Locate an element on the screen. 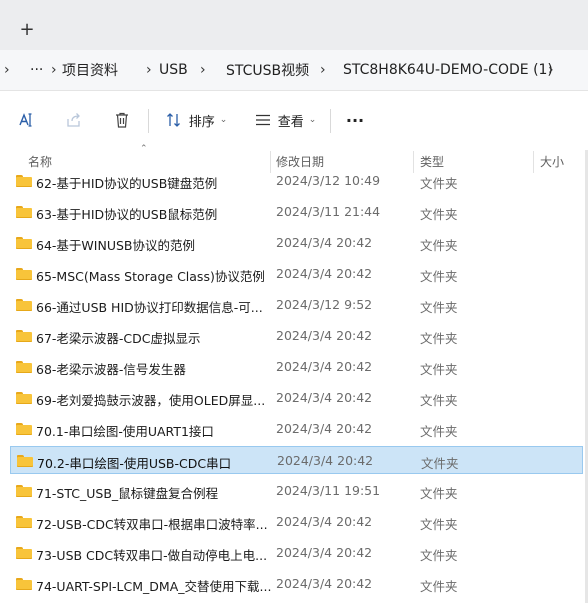  command-bar: 排序 ⌄ 查看 ⌄ ··· is located at coordinates (294, 120).